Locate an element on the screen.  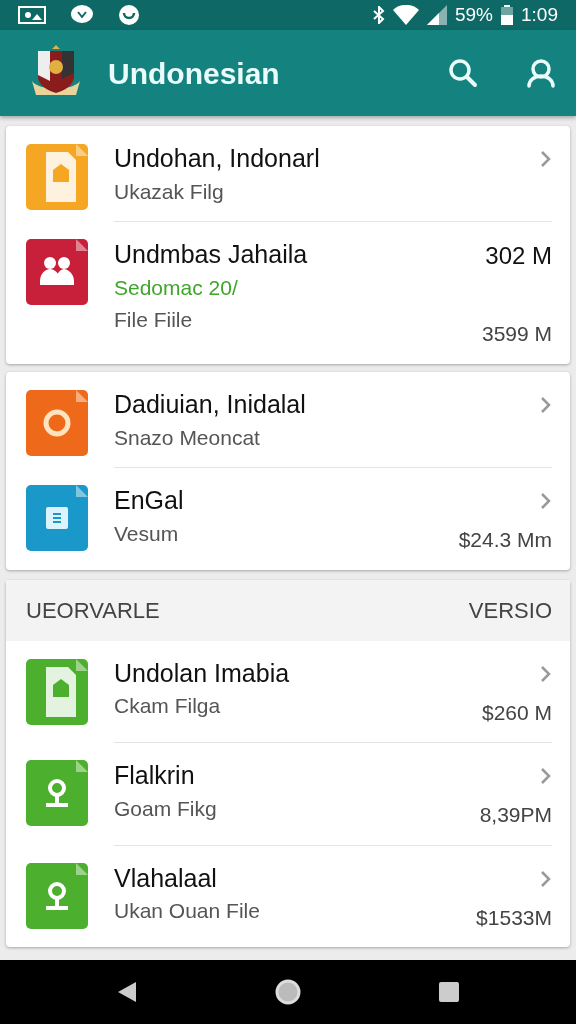
file-size: $260 M is located at coordinates (516, 712).